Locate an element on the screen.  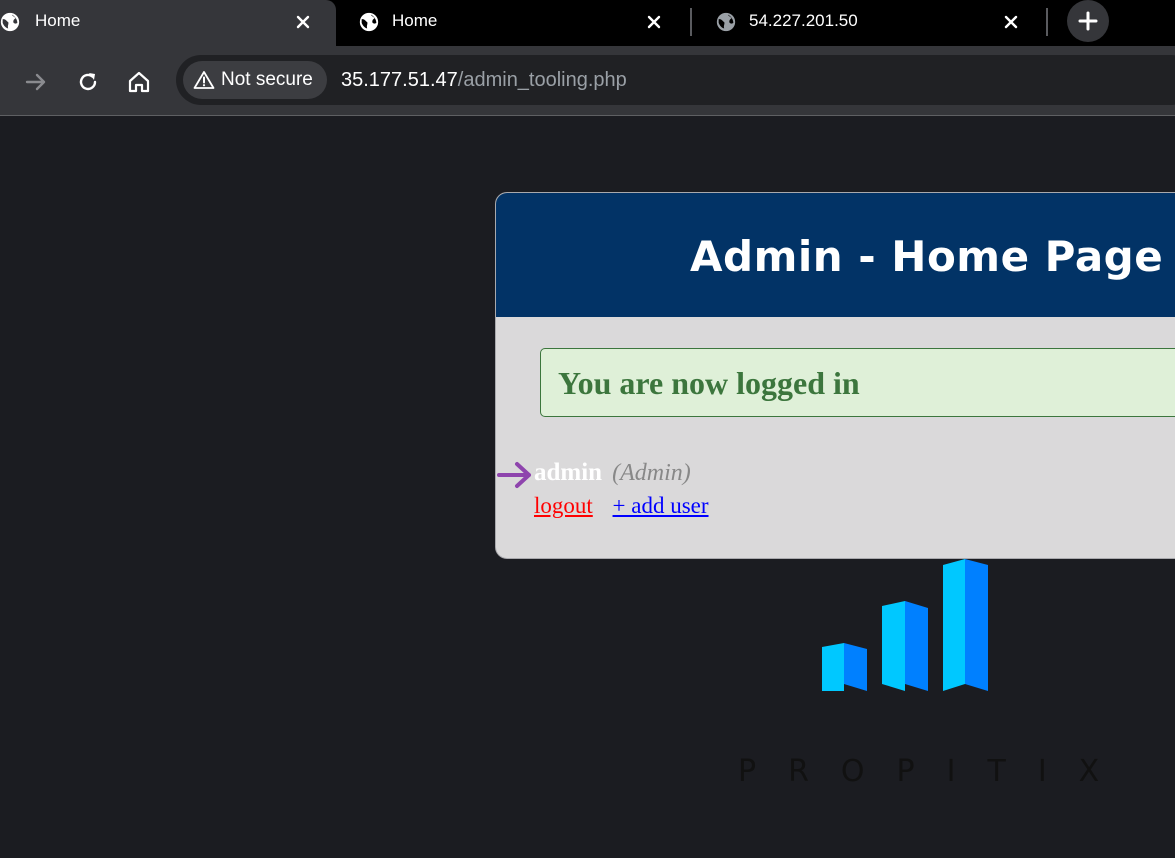
tab-home: Home is located at coordinates (516, 23).